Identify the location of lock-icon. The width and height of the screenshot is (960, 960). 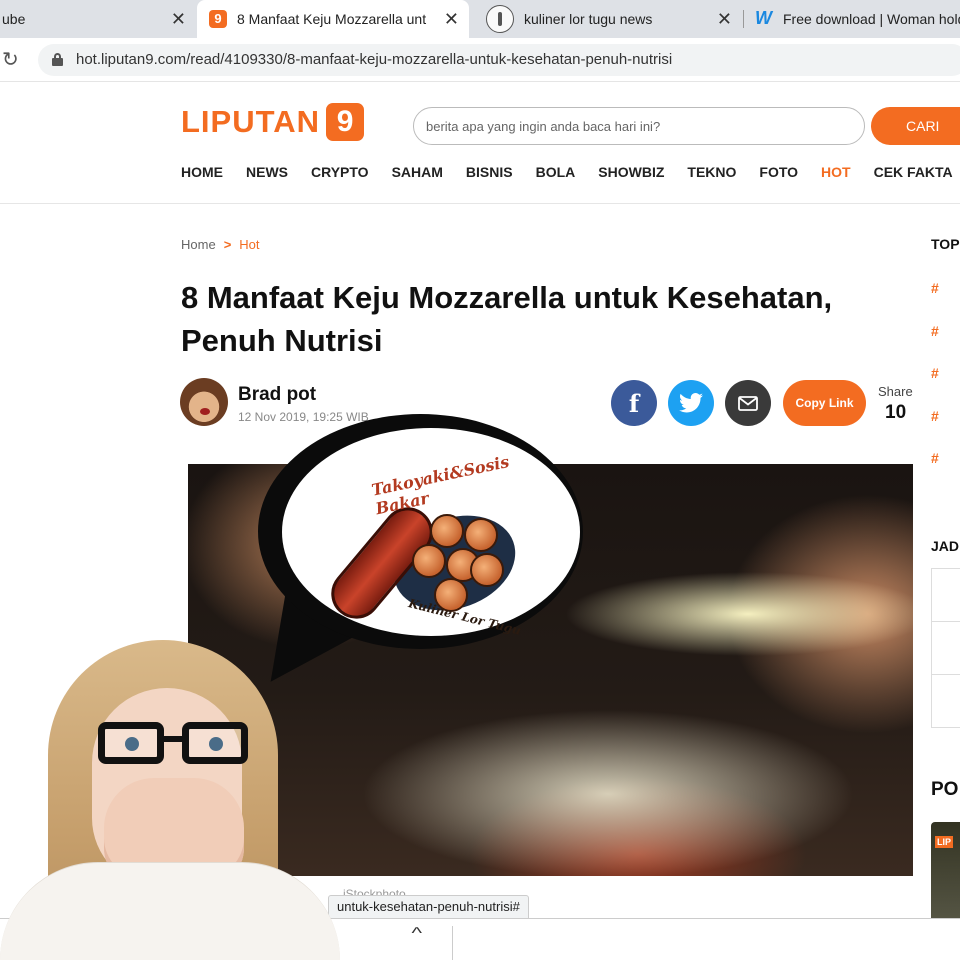
(57, 59).